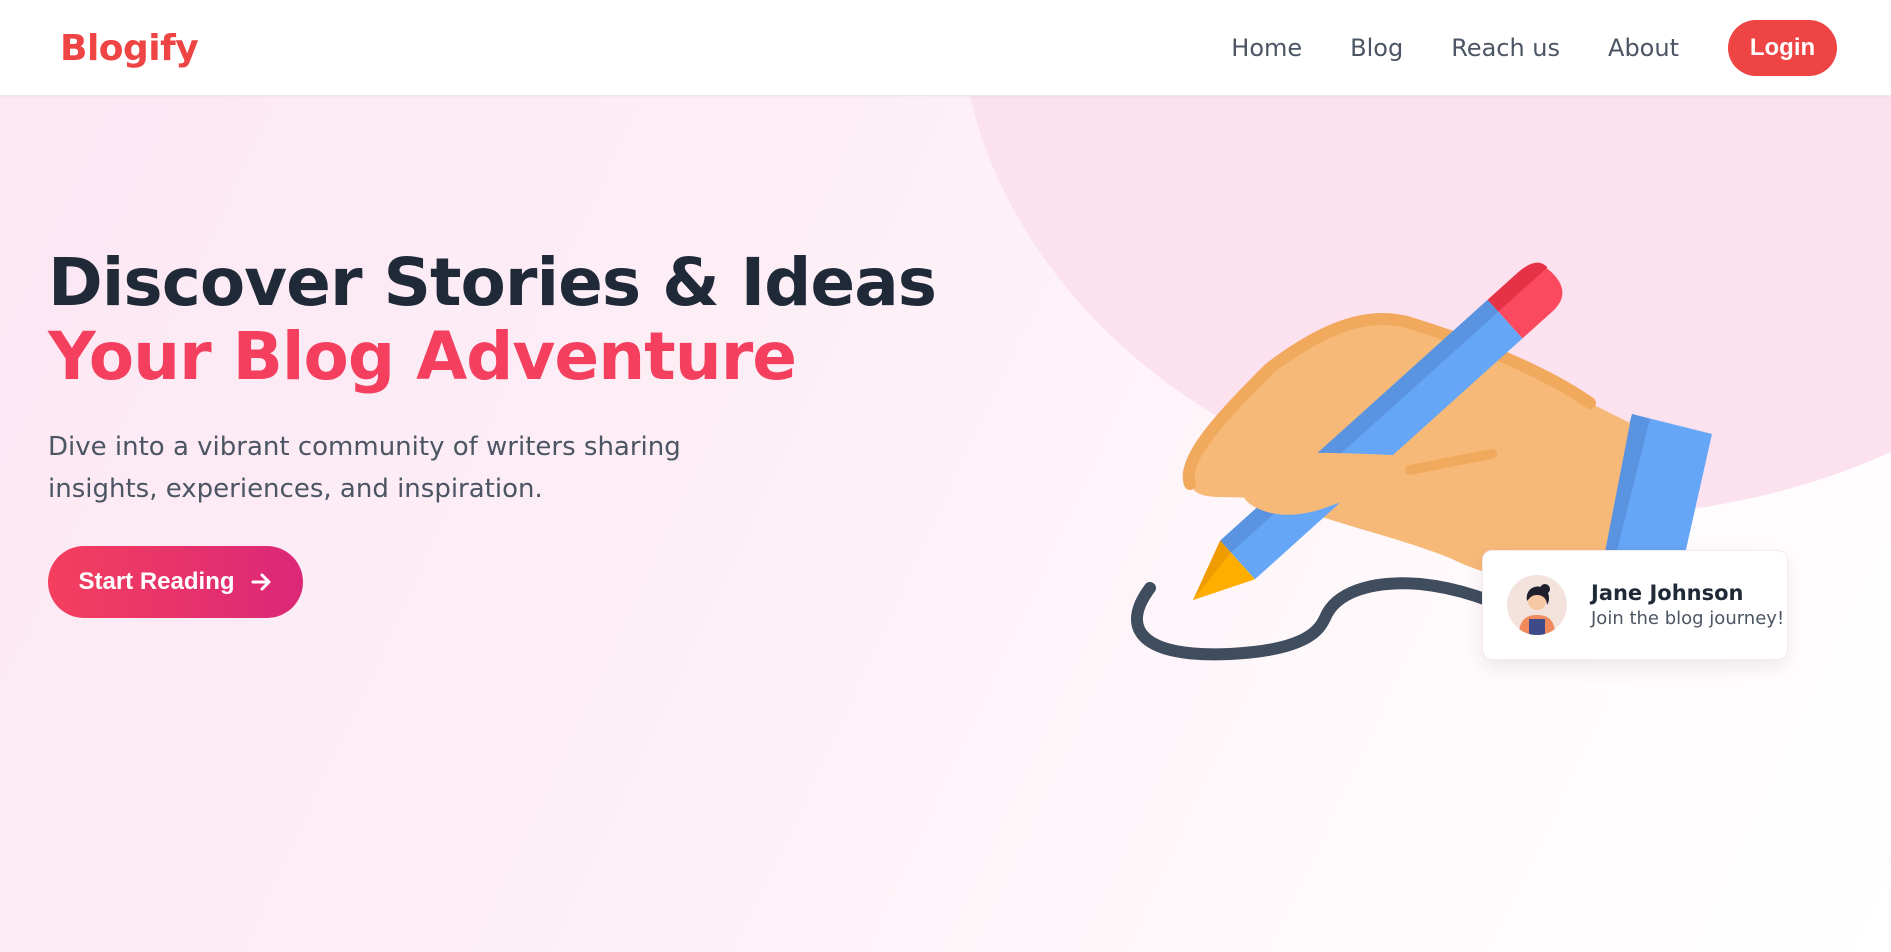 The image size is (1891, 952). Describe the element at coordinates (1421, 461) in the screenshot. I see `hand-writing-illustration` at that location.